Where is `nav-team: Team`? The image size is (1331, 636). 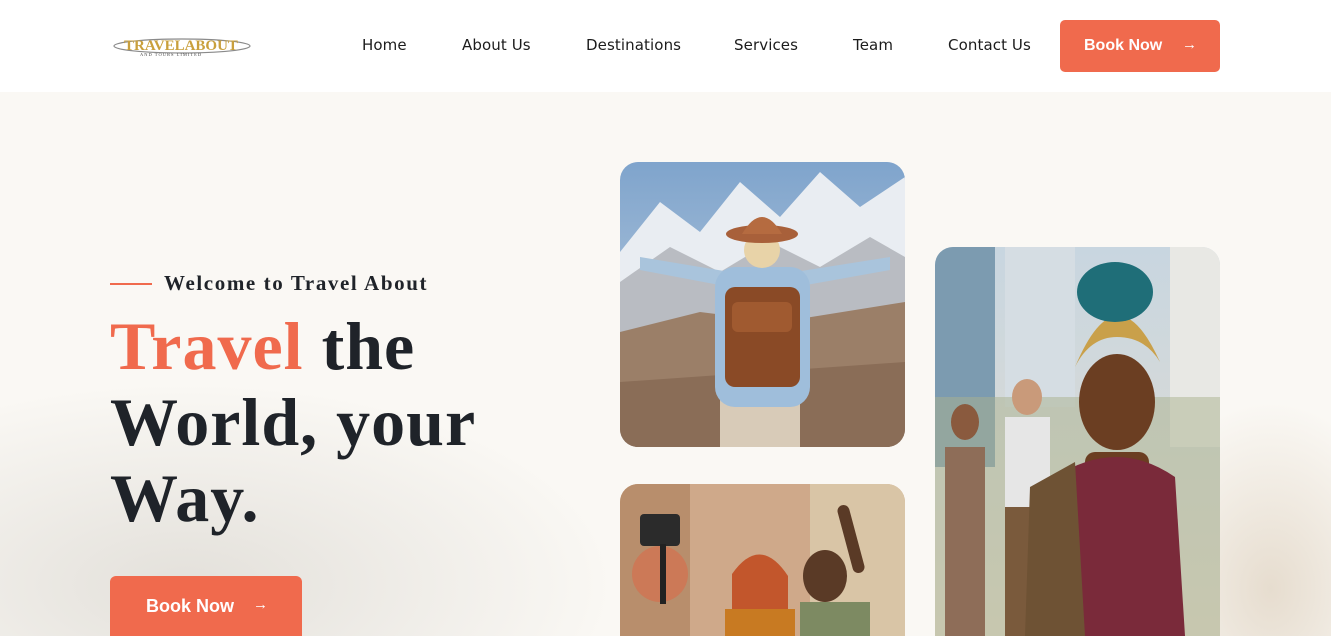
nav-team: Team is located at coordinates (873, 45).